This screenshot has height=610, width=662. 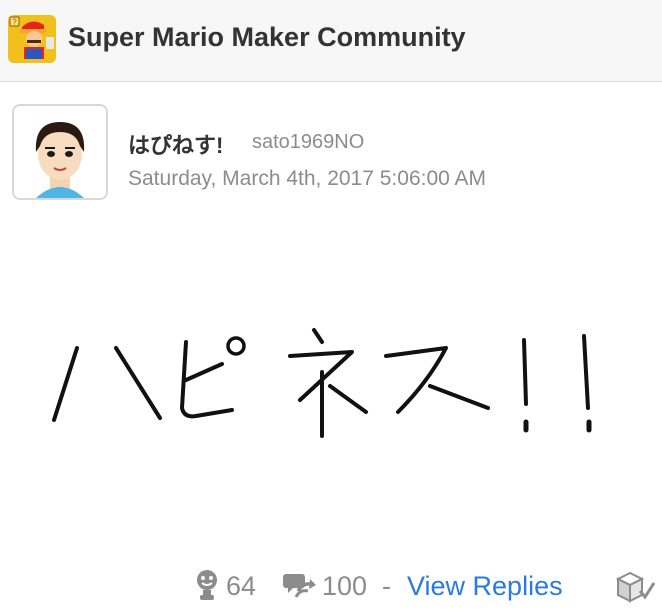 I want to click on yeah-count: 64, so click(x=241, y=586).